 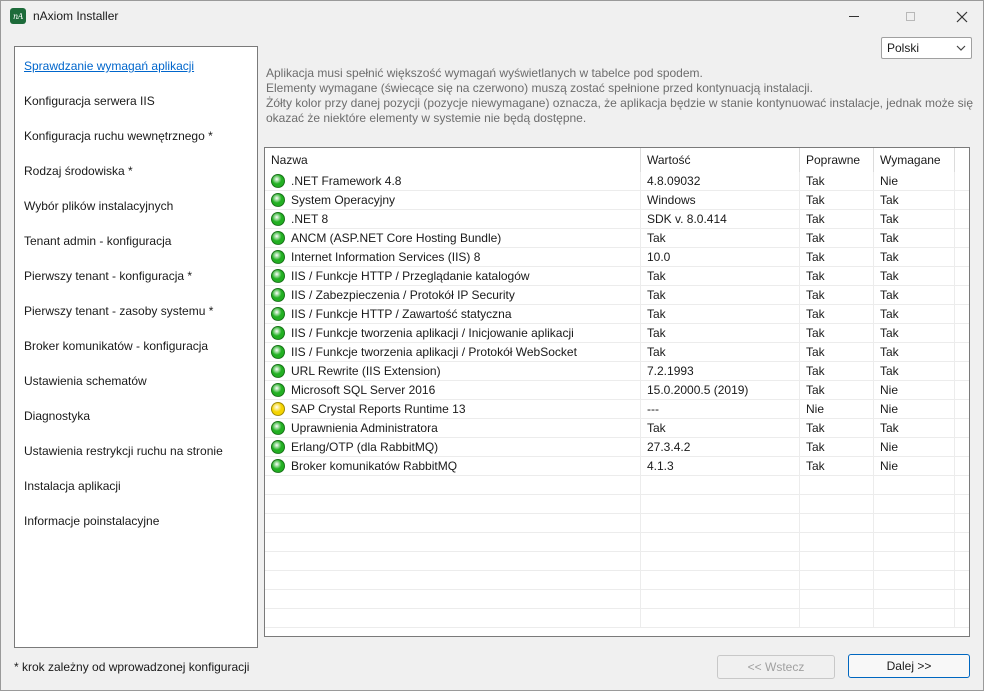 What do you see at coordinates (453, 257) in the screenshot?
I see `cell-name: Internet Information Services (IIS) 8` at bounding box center [453, 257].